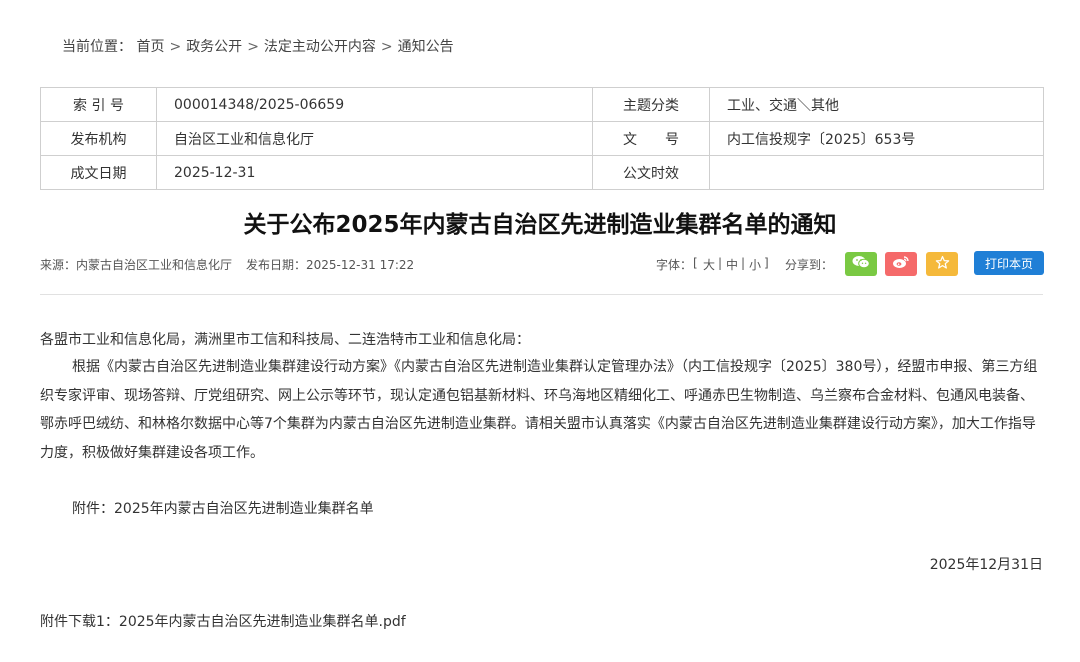  I want to click on validity-label: 公文时效, so click(651, 172).